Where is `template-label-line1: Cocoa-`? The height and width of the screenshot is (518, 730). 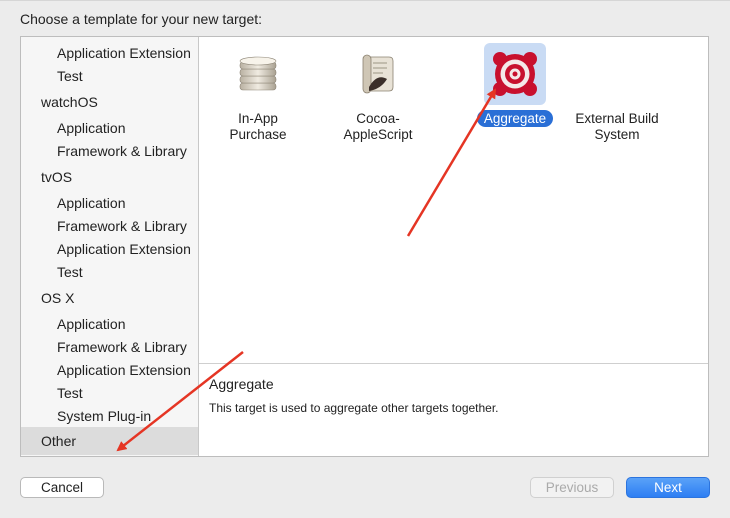 template-label-line1: Cocoa- is located at coordinates (378, 118).